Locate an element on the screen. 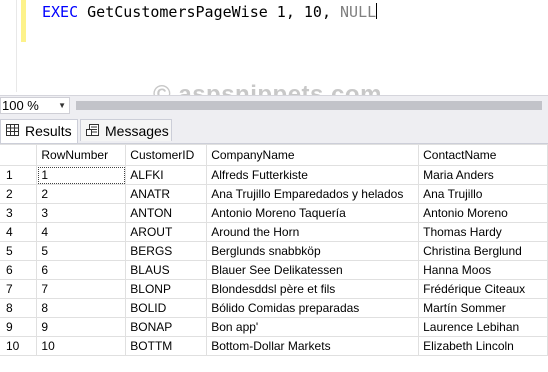 The height and width of the screenshot is (372, 548). cell-rownumber: 8 is located at coordinates (81, 308).